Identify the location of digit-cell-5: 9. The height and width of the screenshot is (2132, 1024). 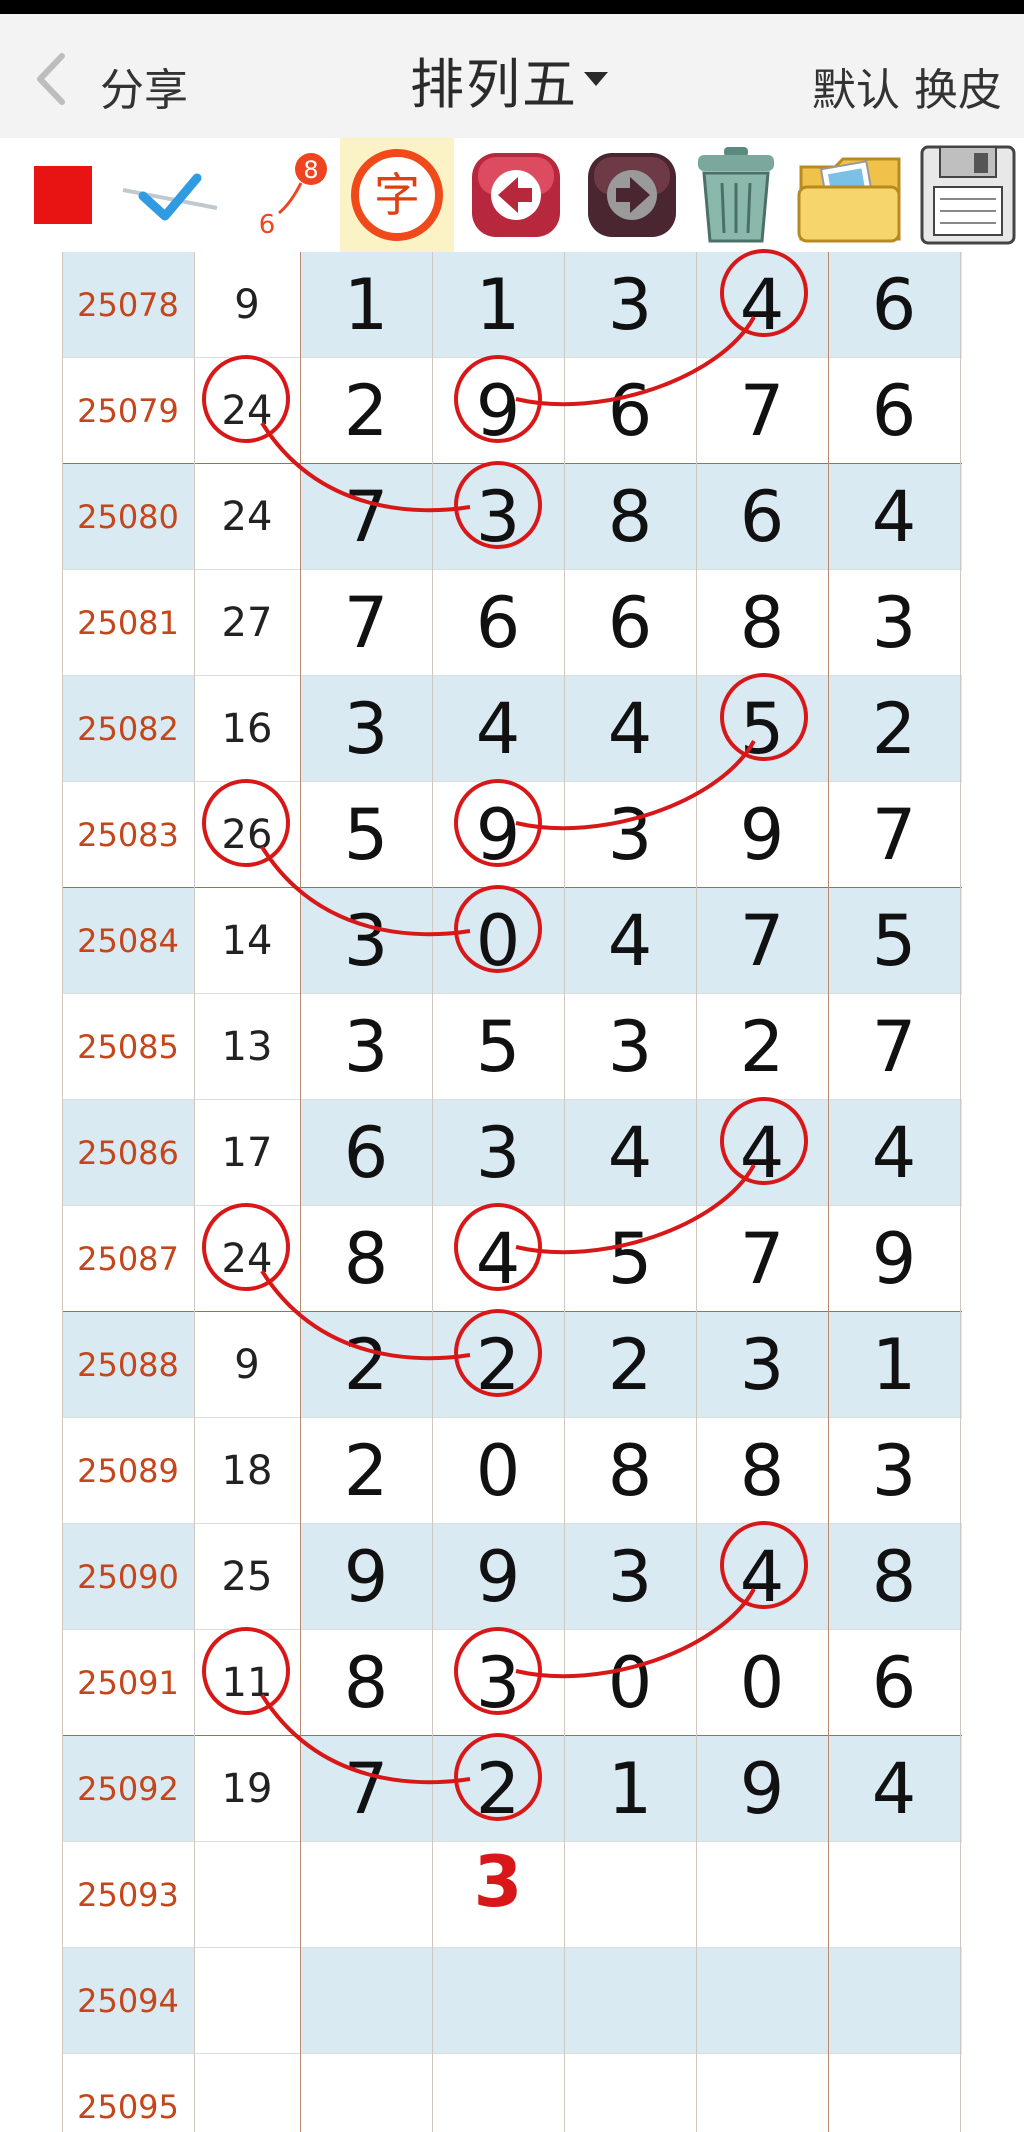
(894, 1259).